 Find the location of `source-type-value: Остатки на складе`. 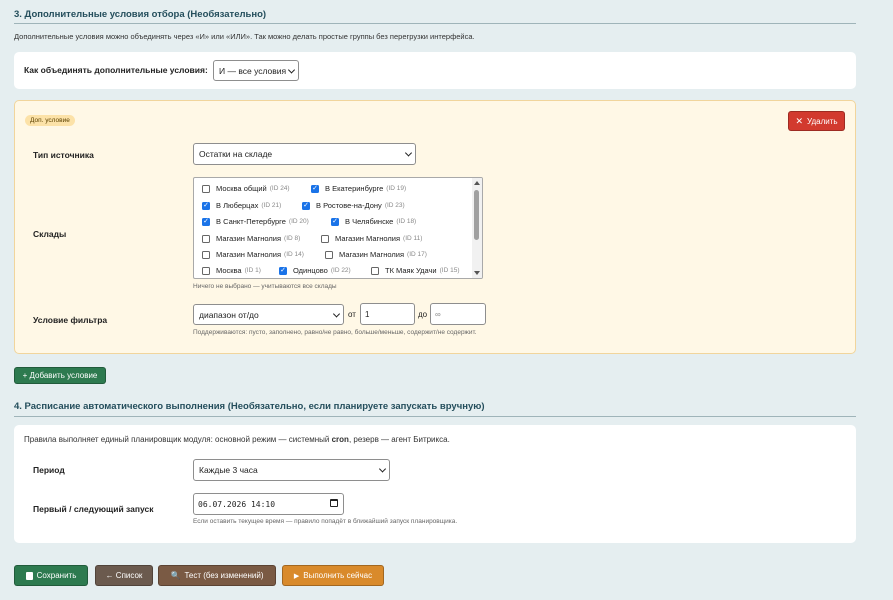

source-type-value: Остатки на складе is located at coordinates (236, 154).